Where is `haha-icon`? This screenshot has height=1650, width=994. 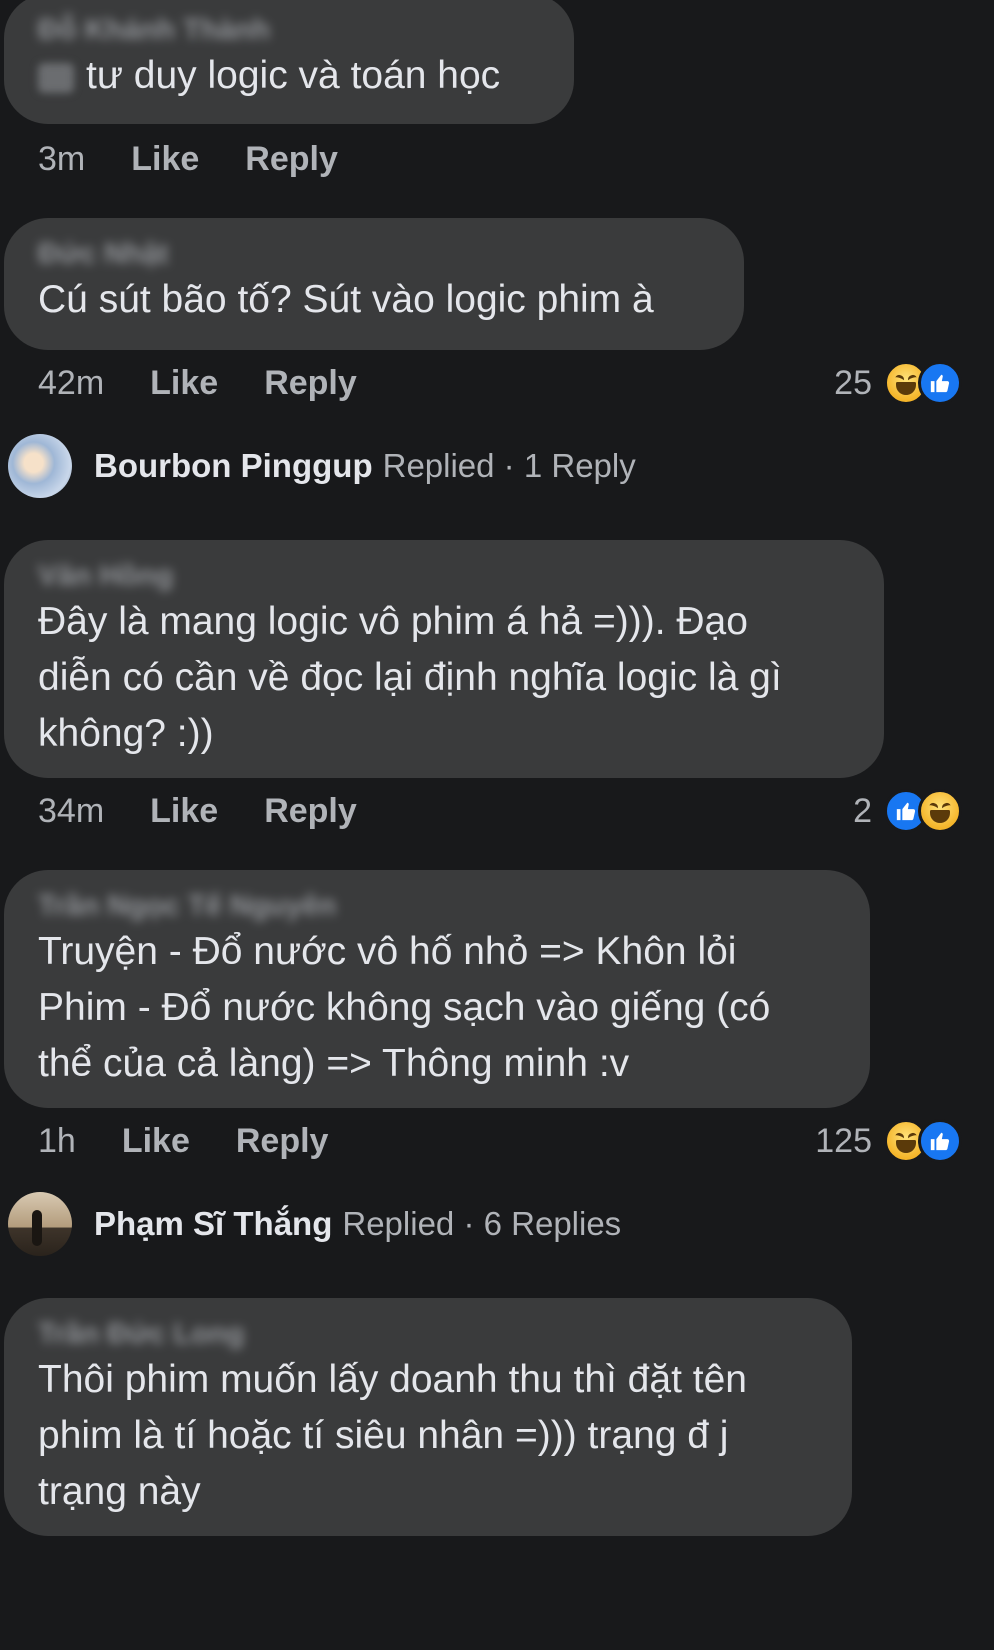
haha-icon is located at coordinates (940, 811).